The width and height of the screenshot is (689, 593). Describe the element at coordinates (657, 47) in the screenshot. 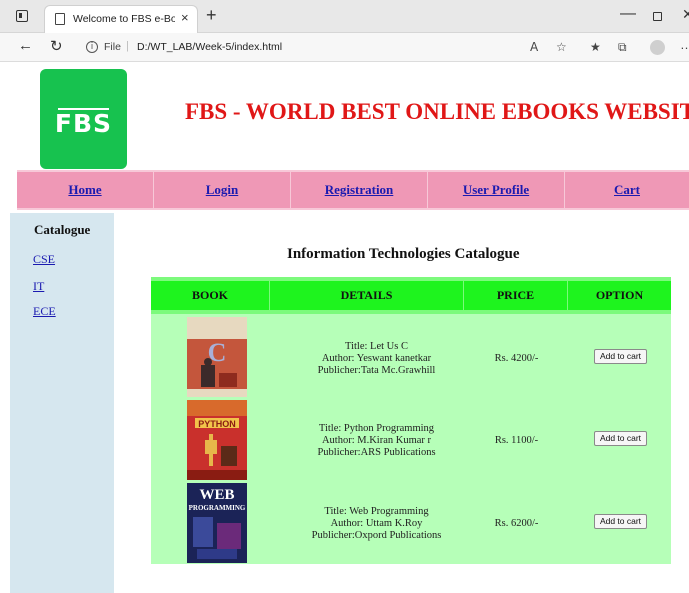

I see `profile-icon` at that location.